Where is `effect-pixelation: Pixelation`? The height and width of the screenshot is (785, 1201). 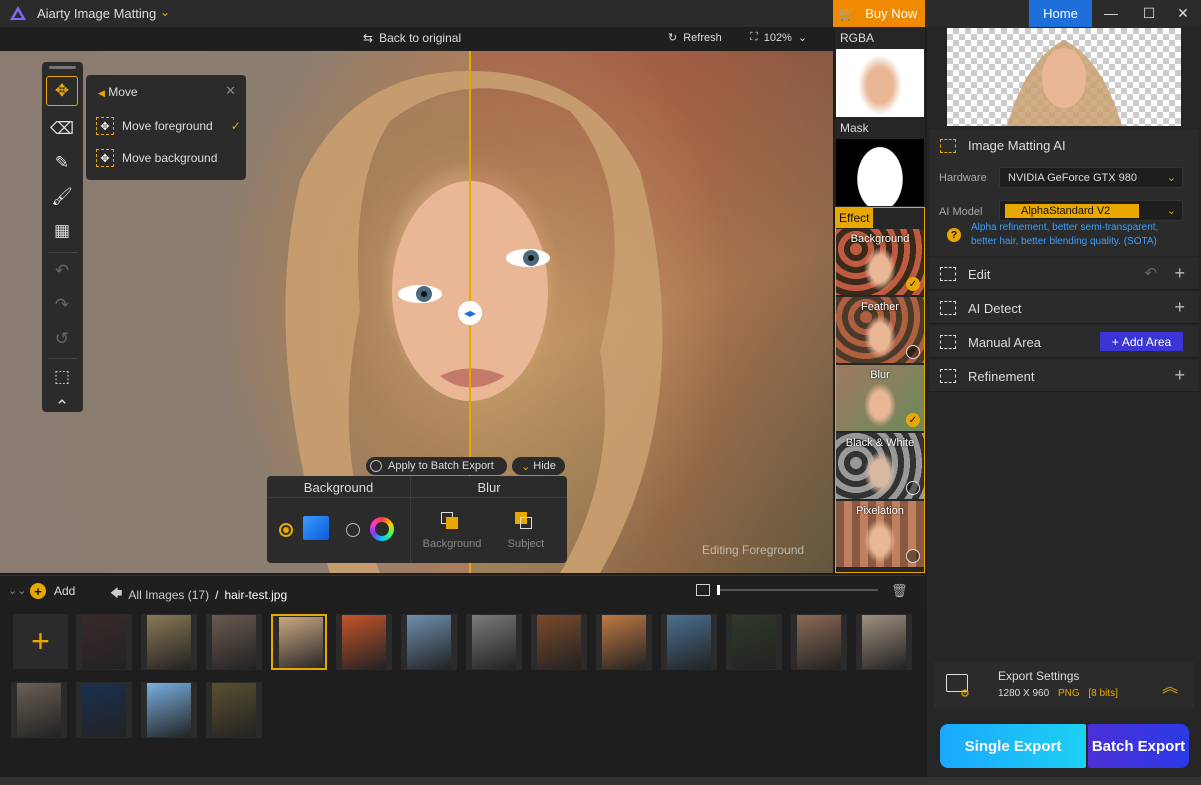 effect-pixelation: Pixelation is located at coordinates (880, 534).